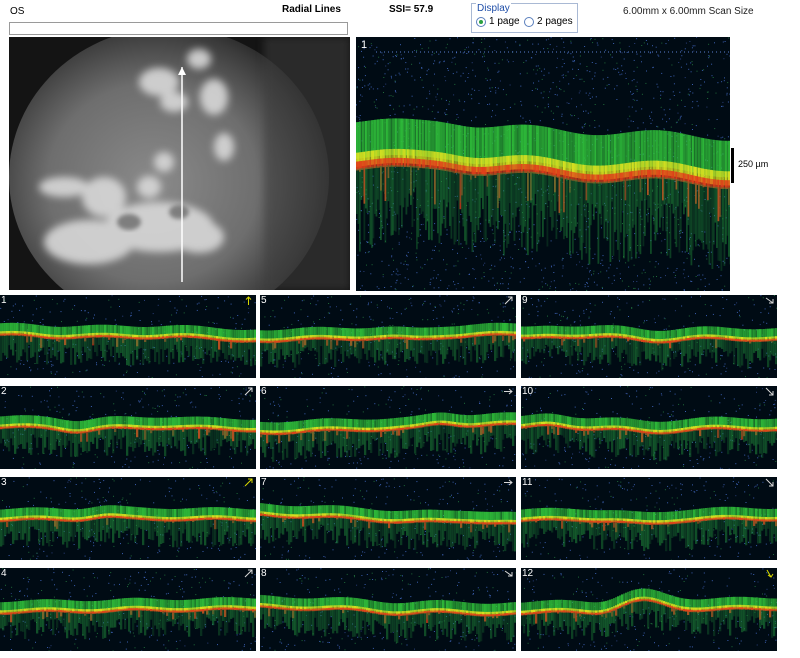 This screenshot has width=800, height=658. I want to click on bscan-number: 2, so click(4, 391).